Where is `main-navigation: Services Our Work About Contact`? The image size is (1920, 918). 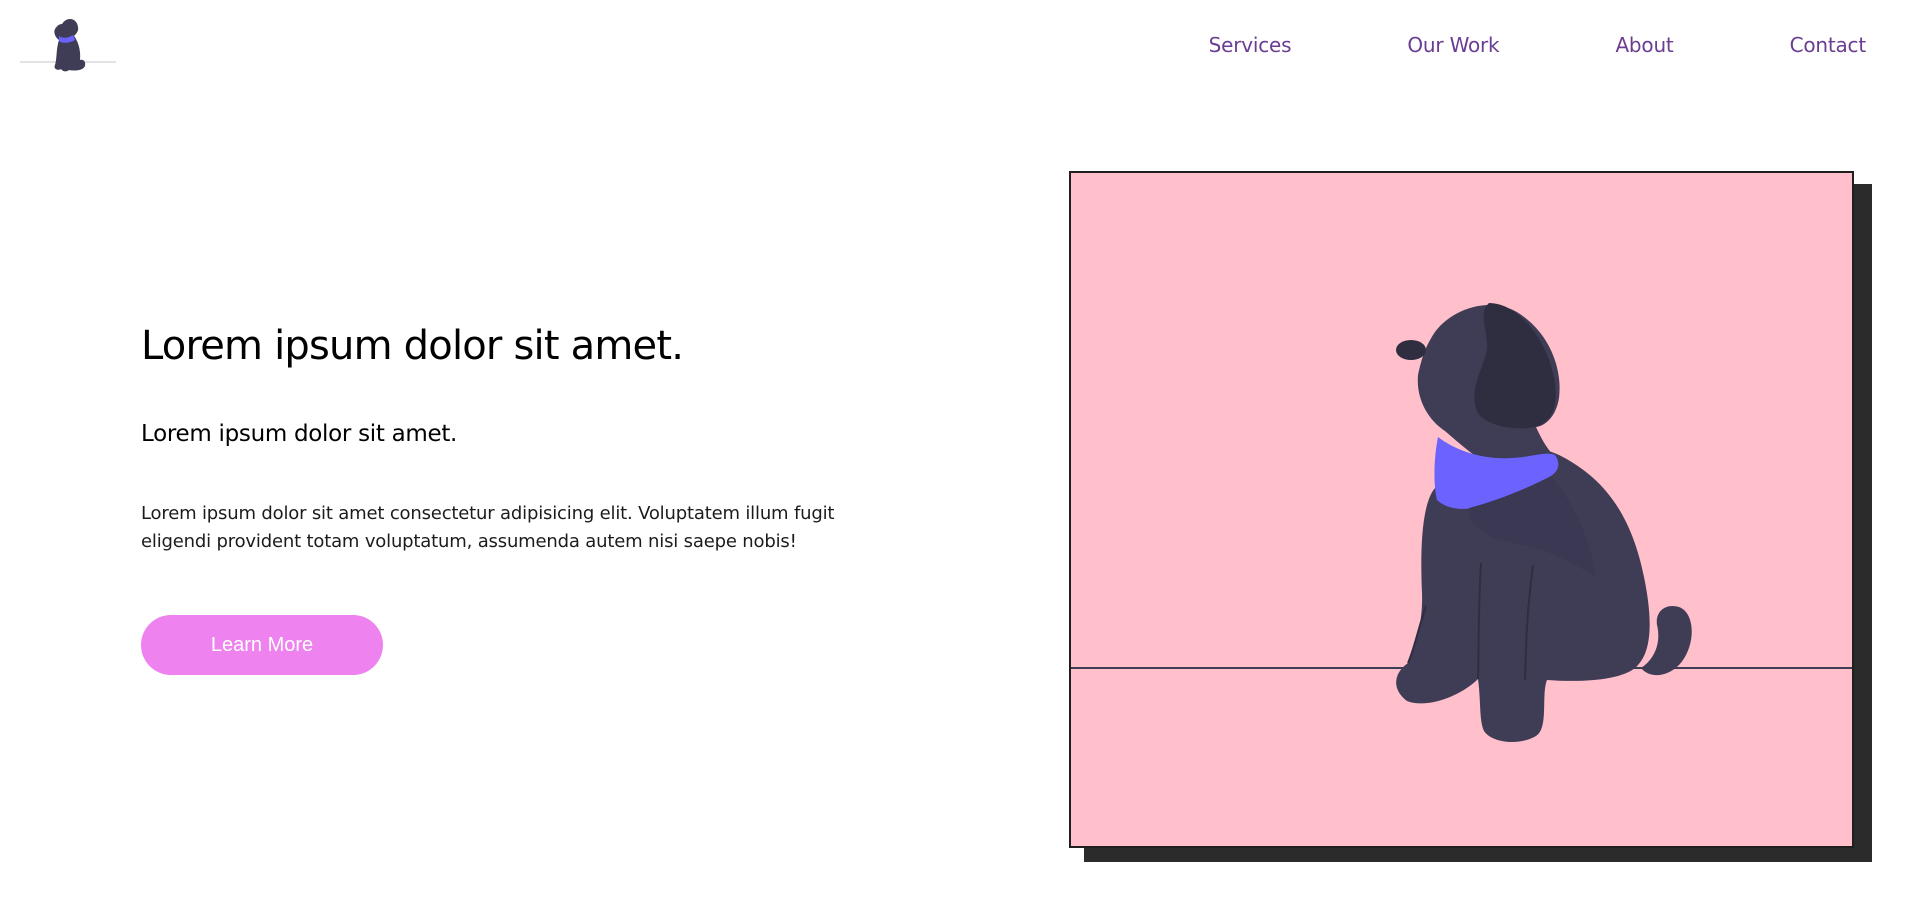 main-navigation: Services Our Work About Contact is located at coordinates (1538, 45).